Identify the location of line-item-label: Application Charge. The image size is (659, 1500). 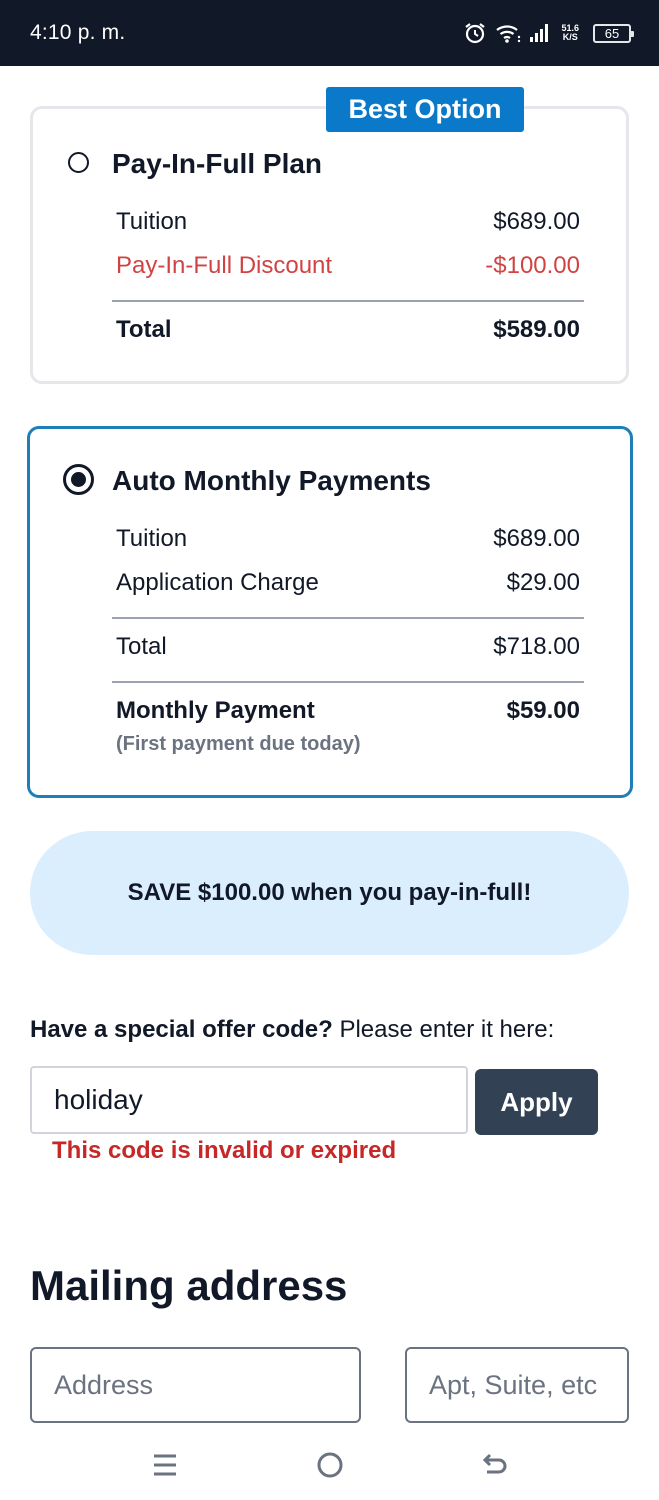
(217, 582).